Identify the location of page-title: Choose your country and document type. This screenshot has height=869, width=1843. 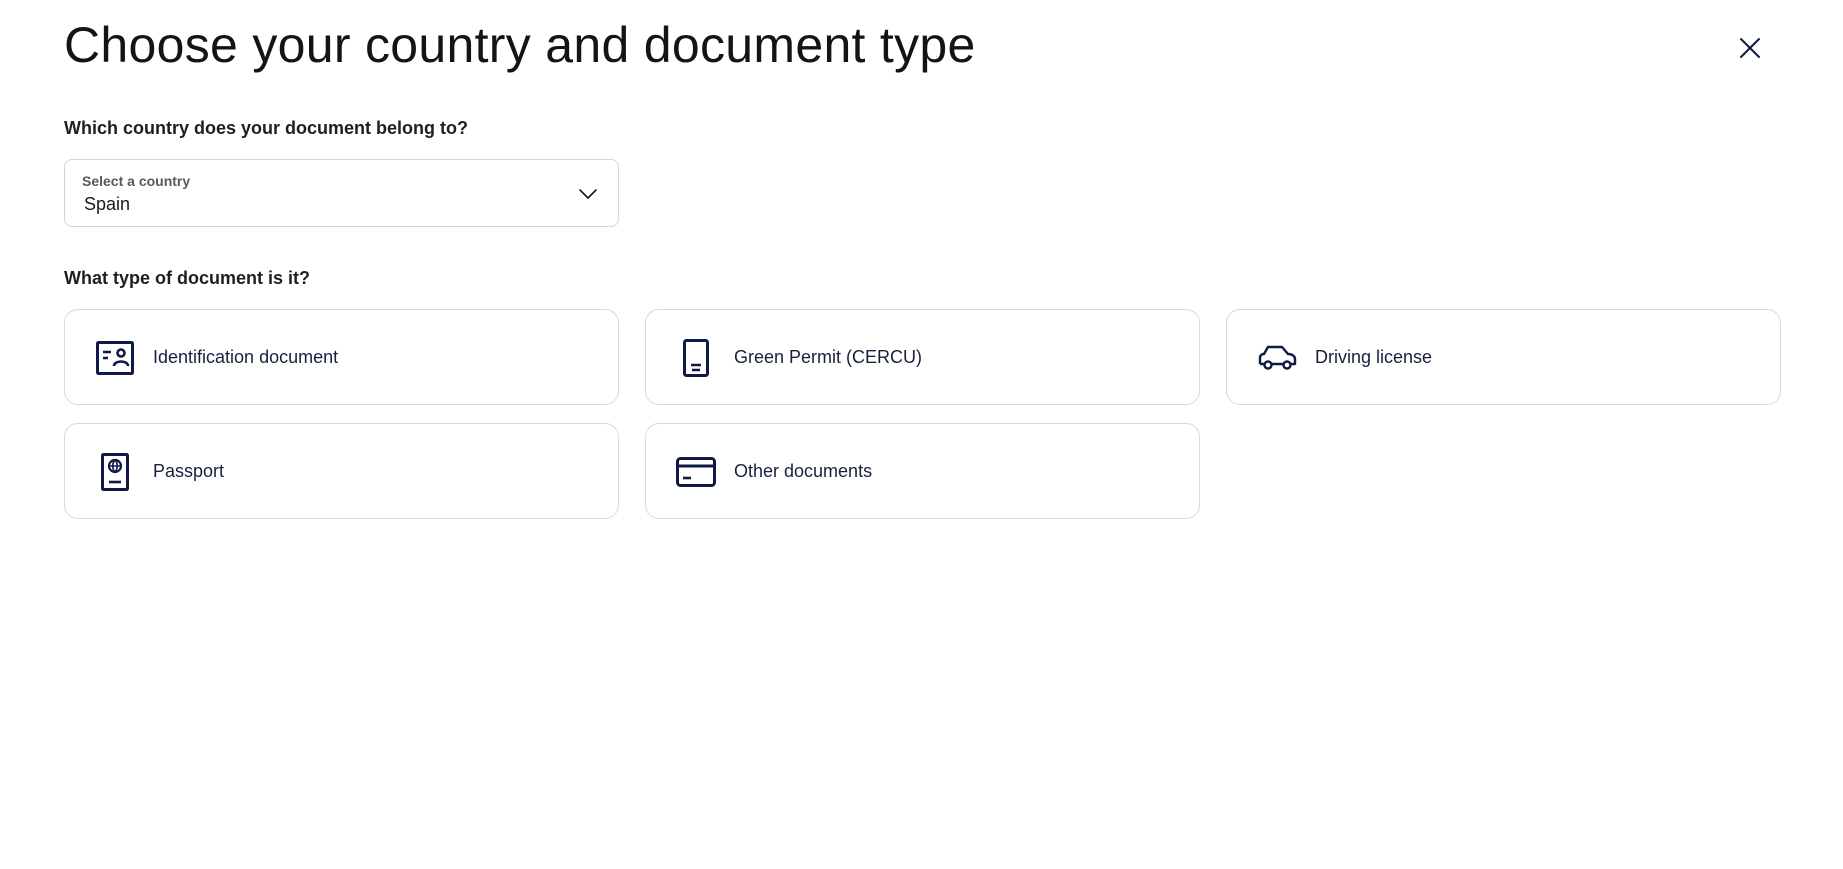
(520, 45).